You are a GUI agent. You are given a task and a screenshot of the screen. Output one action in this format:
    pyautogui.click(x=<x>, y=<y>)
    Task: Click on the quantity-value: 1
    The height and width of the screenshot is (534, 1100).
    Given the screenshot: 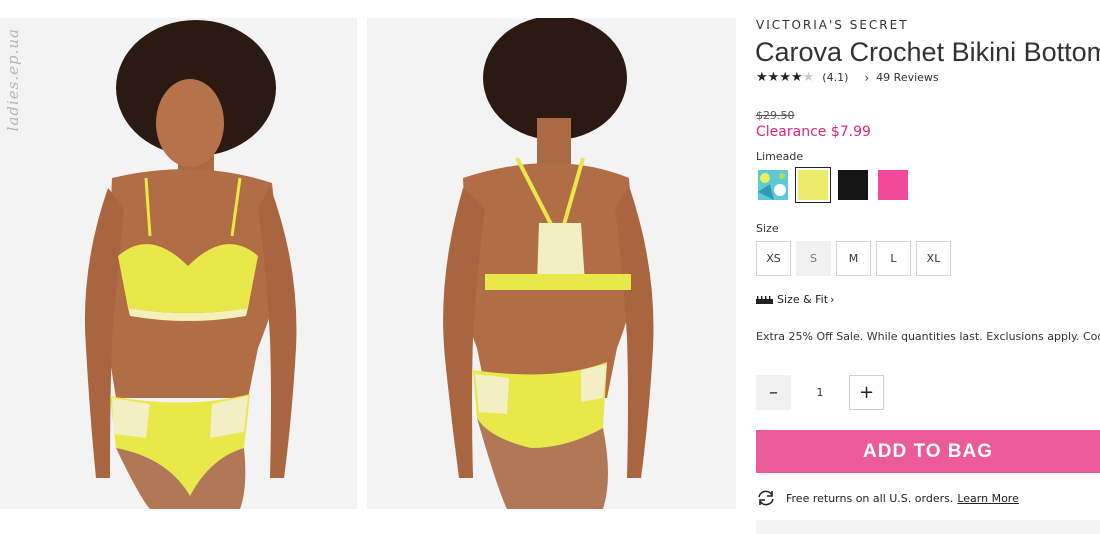 What is the action you would take?
    pyautogui.click(x=820, y=392)
    